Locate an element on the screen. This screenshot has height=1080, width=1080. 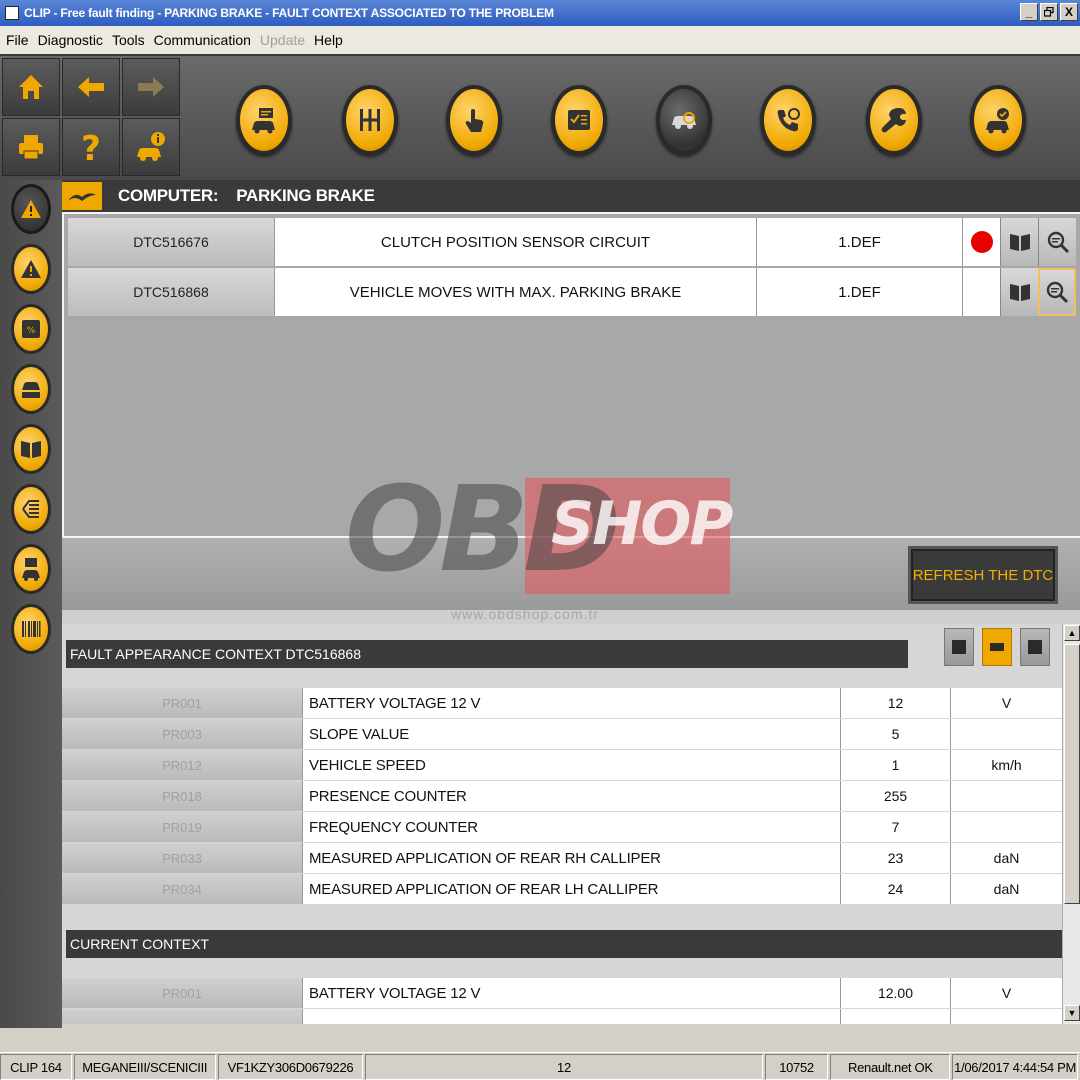
param-name is located at coordinates (571, 1016).